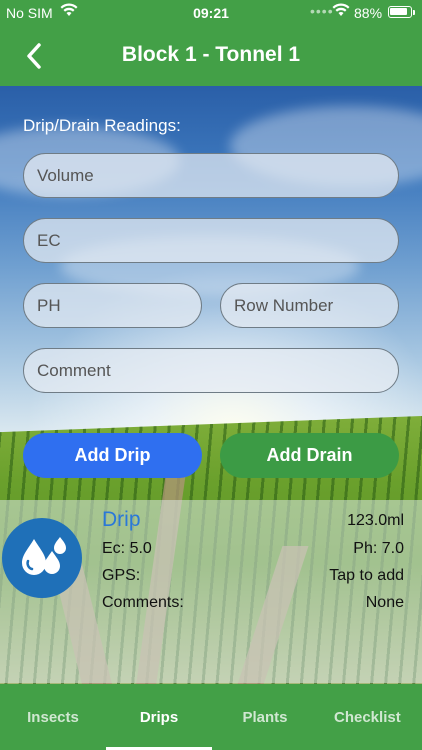 The height and width of the screenshot is (750, 422). Describe the element at coordinates (102, 125) in the screenshot. I see `section-label: Drip/Drain Readings:` at that location.